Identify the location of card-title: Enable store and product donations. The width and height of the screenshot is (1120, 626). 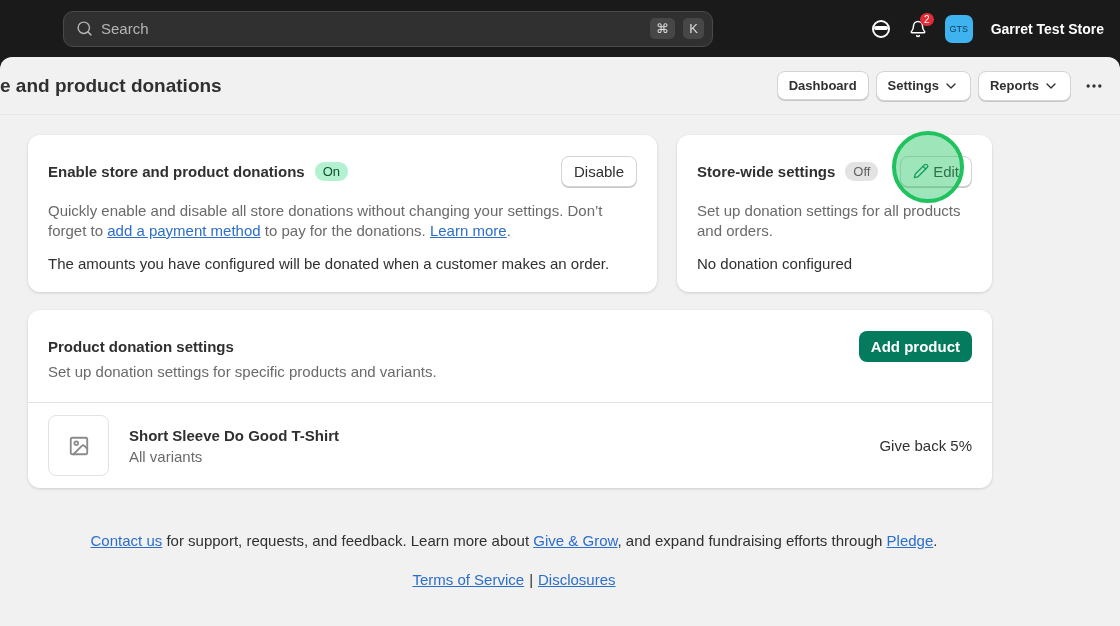
(176, 171).